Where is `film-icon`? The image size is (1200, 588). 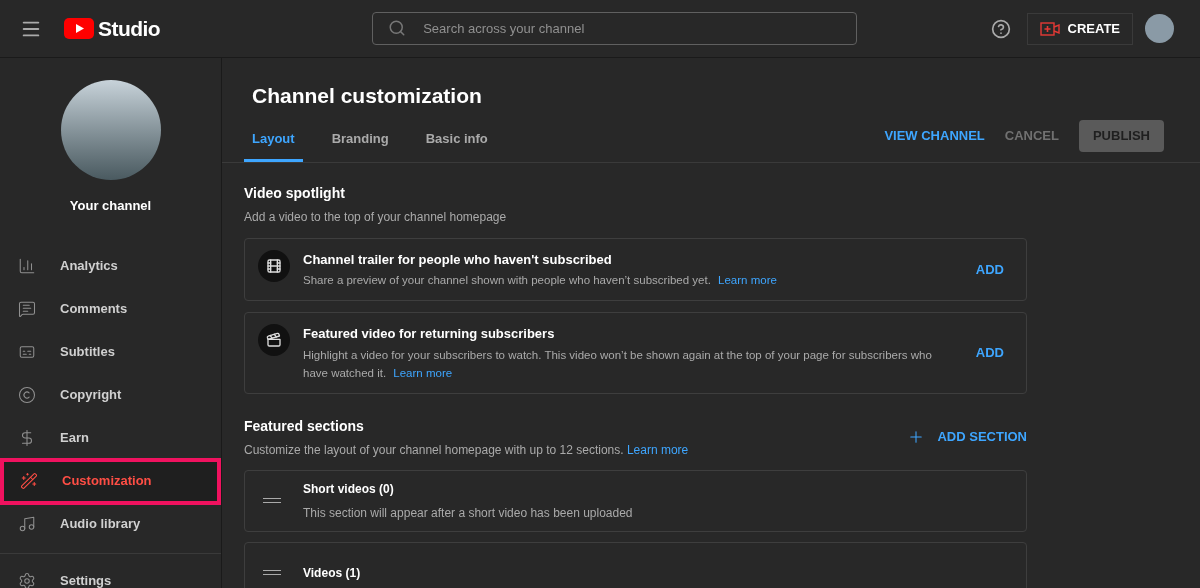 film-icon is located at coordinates (274, 265).